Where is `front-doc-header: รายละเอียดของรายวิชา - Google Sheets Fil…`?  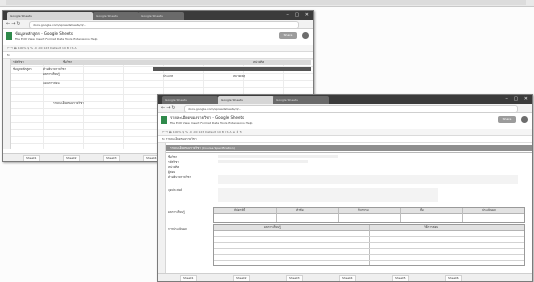
front-doc-header: รายละเอียดของรายวิชา - Google Sheets Fil… is located at coordinates (345, 121).